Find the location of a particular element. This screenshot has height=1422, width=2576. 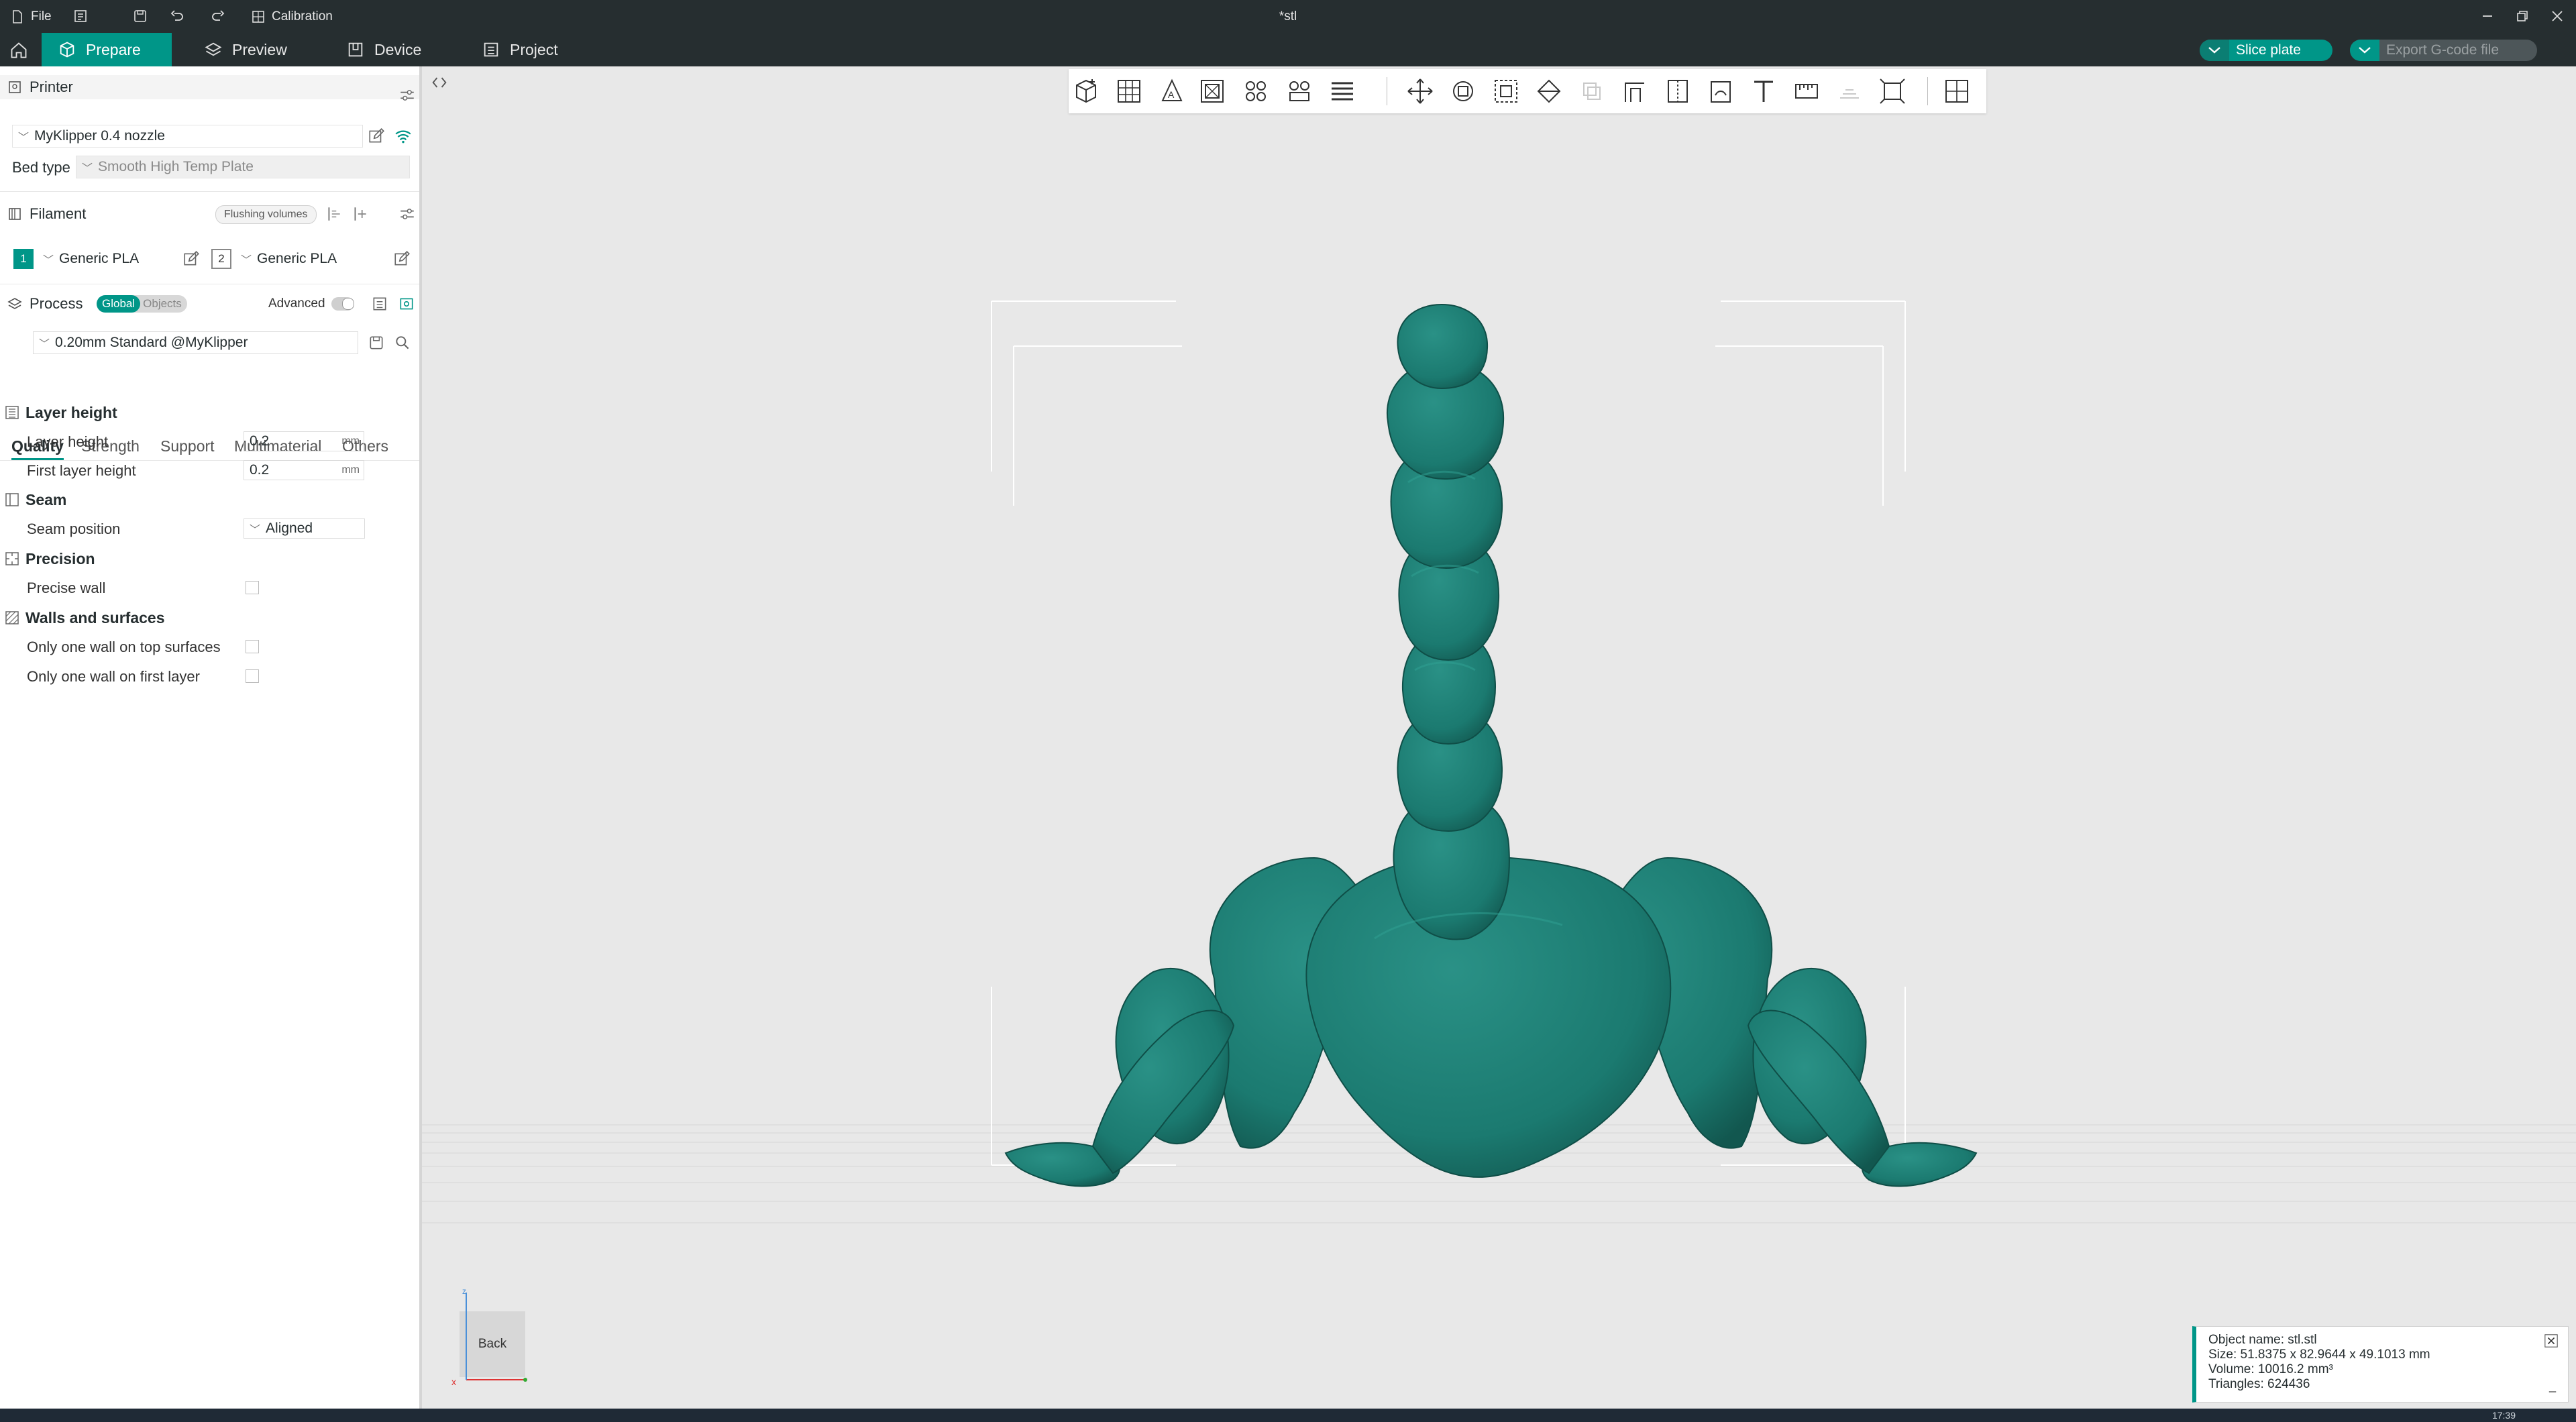

tab-device: Device is located at coordinates (383, 49).